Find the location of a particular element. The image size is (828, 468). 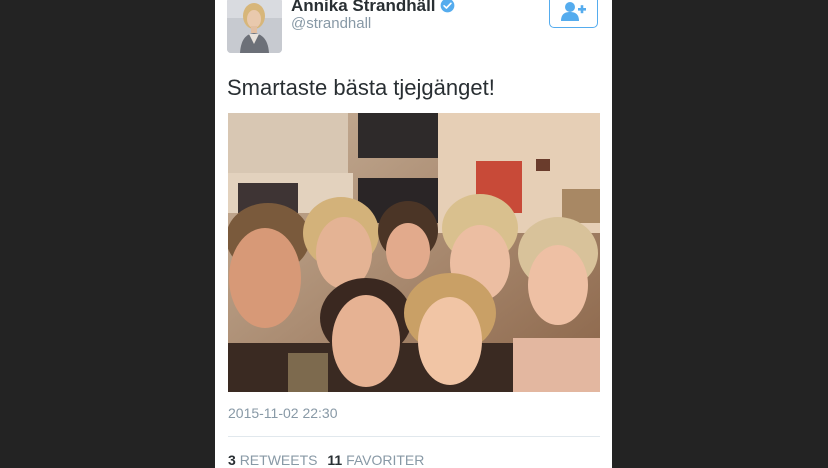

profile-avatar is located at coordinates (254, 26).